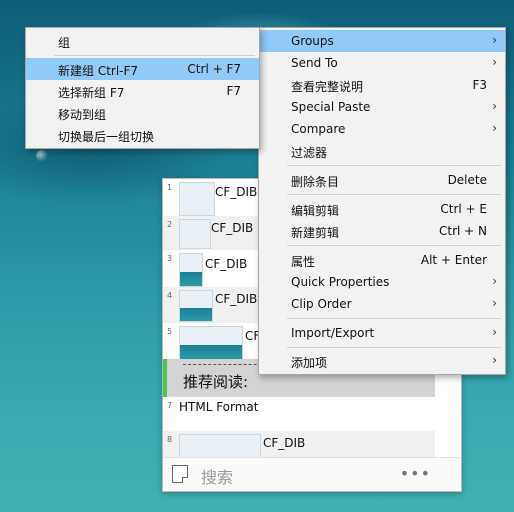  What do you see at coordinates (91, 93) in the screenshot?
I see `menu-item-label: 选择新组 F7` at bounding box center [91, 93].